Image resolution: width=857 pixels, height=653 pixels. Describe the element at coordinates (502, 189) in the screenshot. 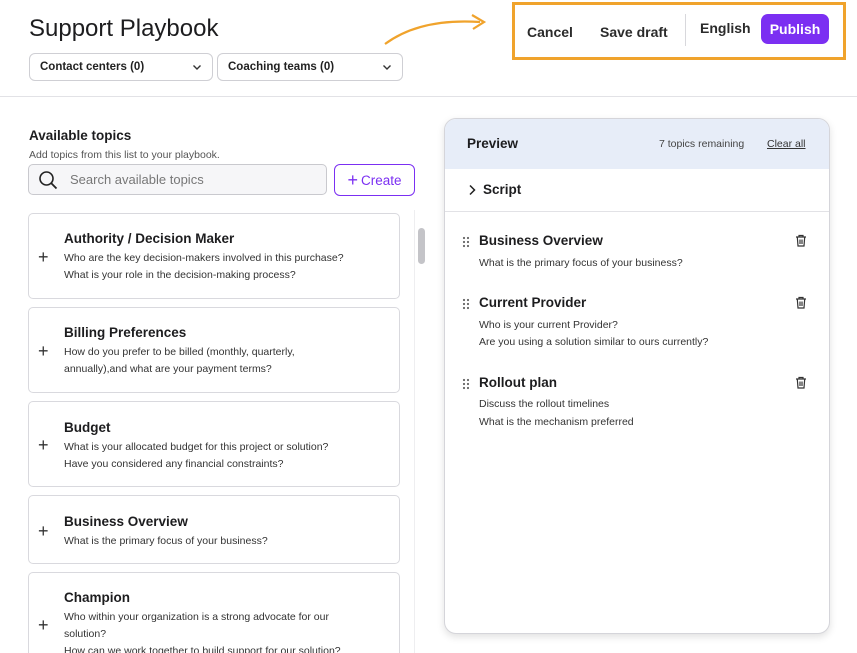

I see `script-label: Script` at that location.